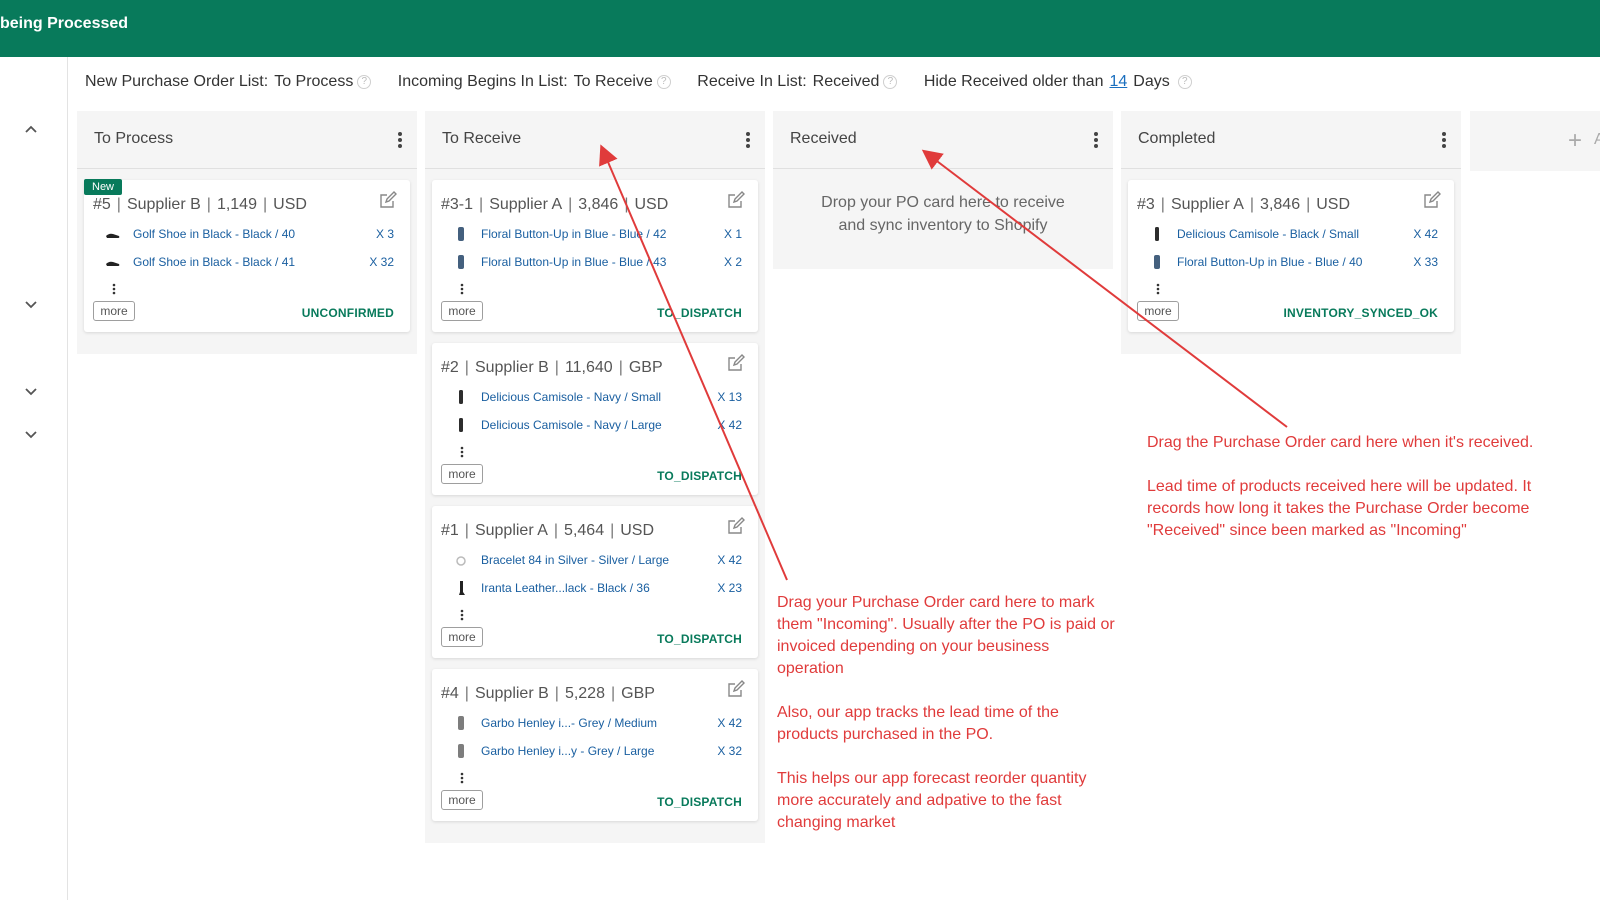 The height and width of the screenshot is (900, 1600). What do you see at coordinates (613, 82) in the screenshot?
I see `setting-value: To Receive` at bounding box center [613, 82].